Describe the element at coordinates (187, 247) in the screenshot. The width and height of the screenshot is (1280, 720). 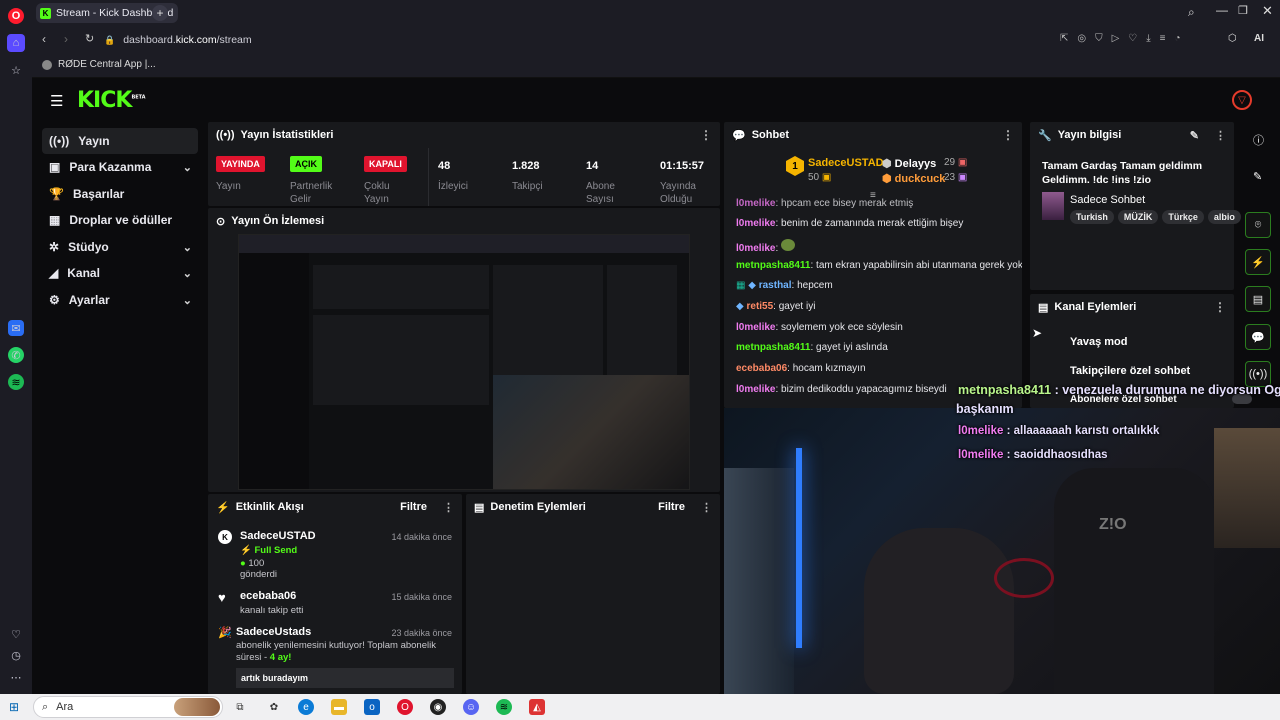
I see `chevron-down-icon: ⌄` at that location.